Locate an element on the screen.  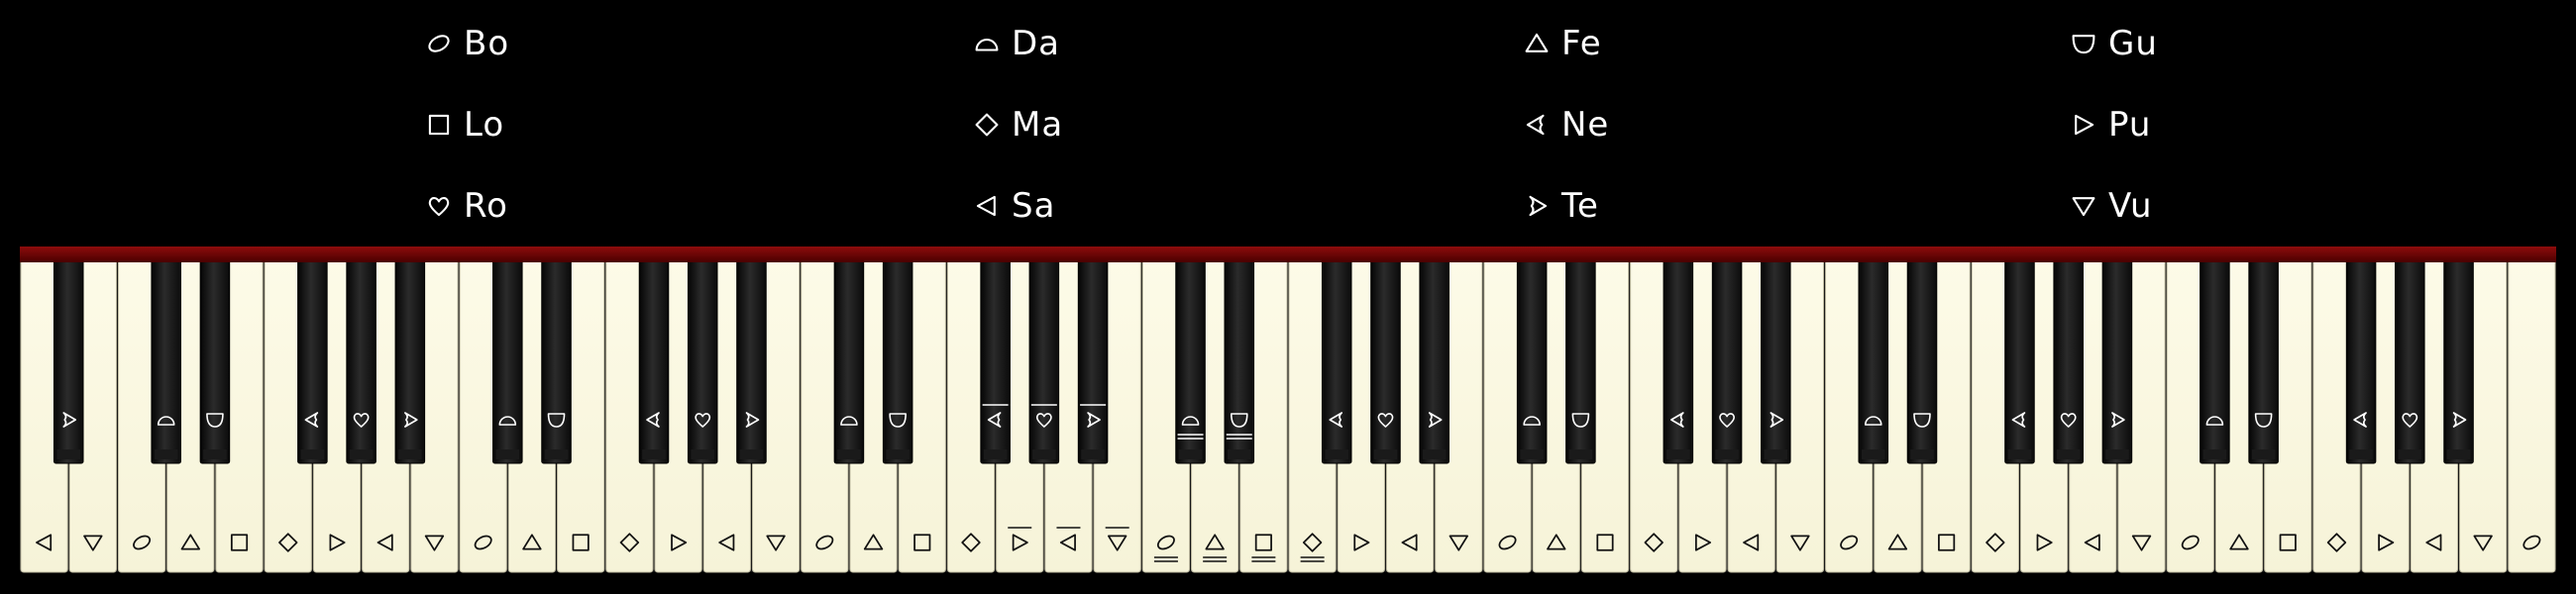
keyboard-felt-rail is located at coordinates (1288, 255).